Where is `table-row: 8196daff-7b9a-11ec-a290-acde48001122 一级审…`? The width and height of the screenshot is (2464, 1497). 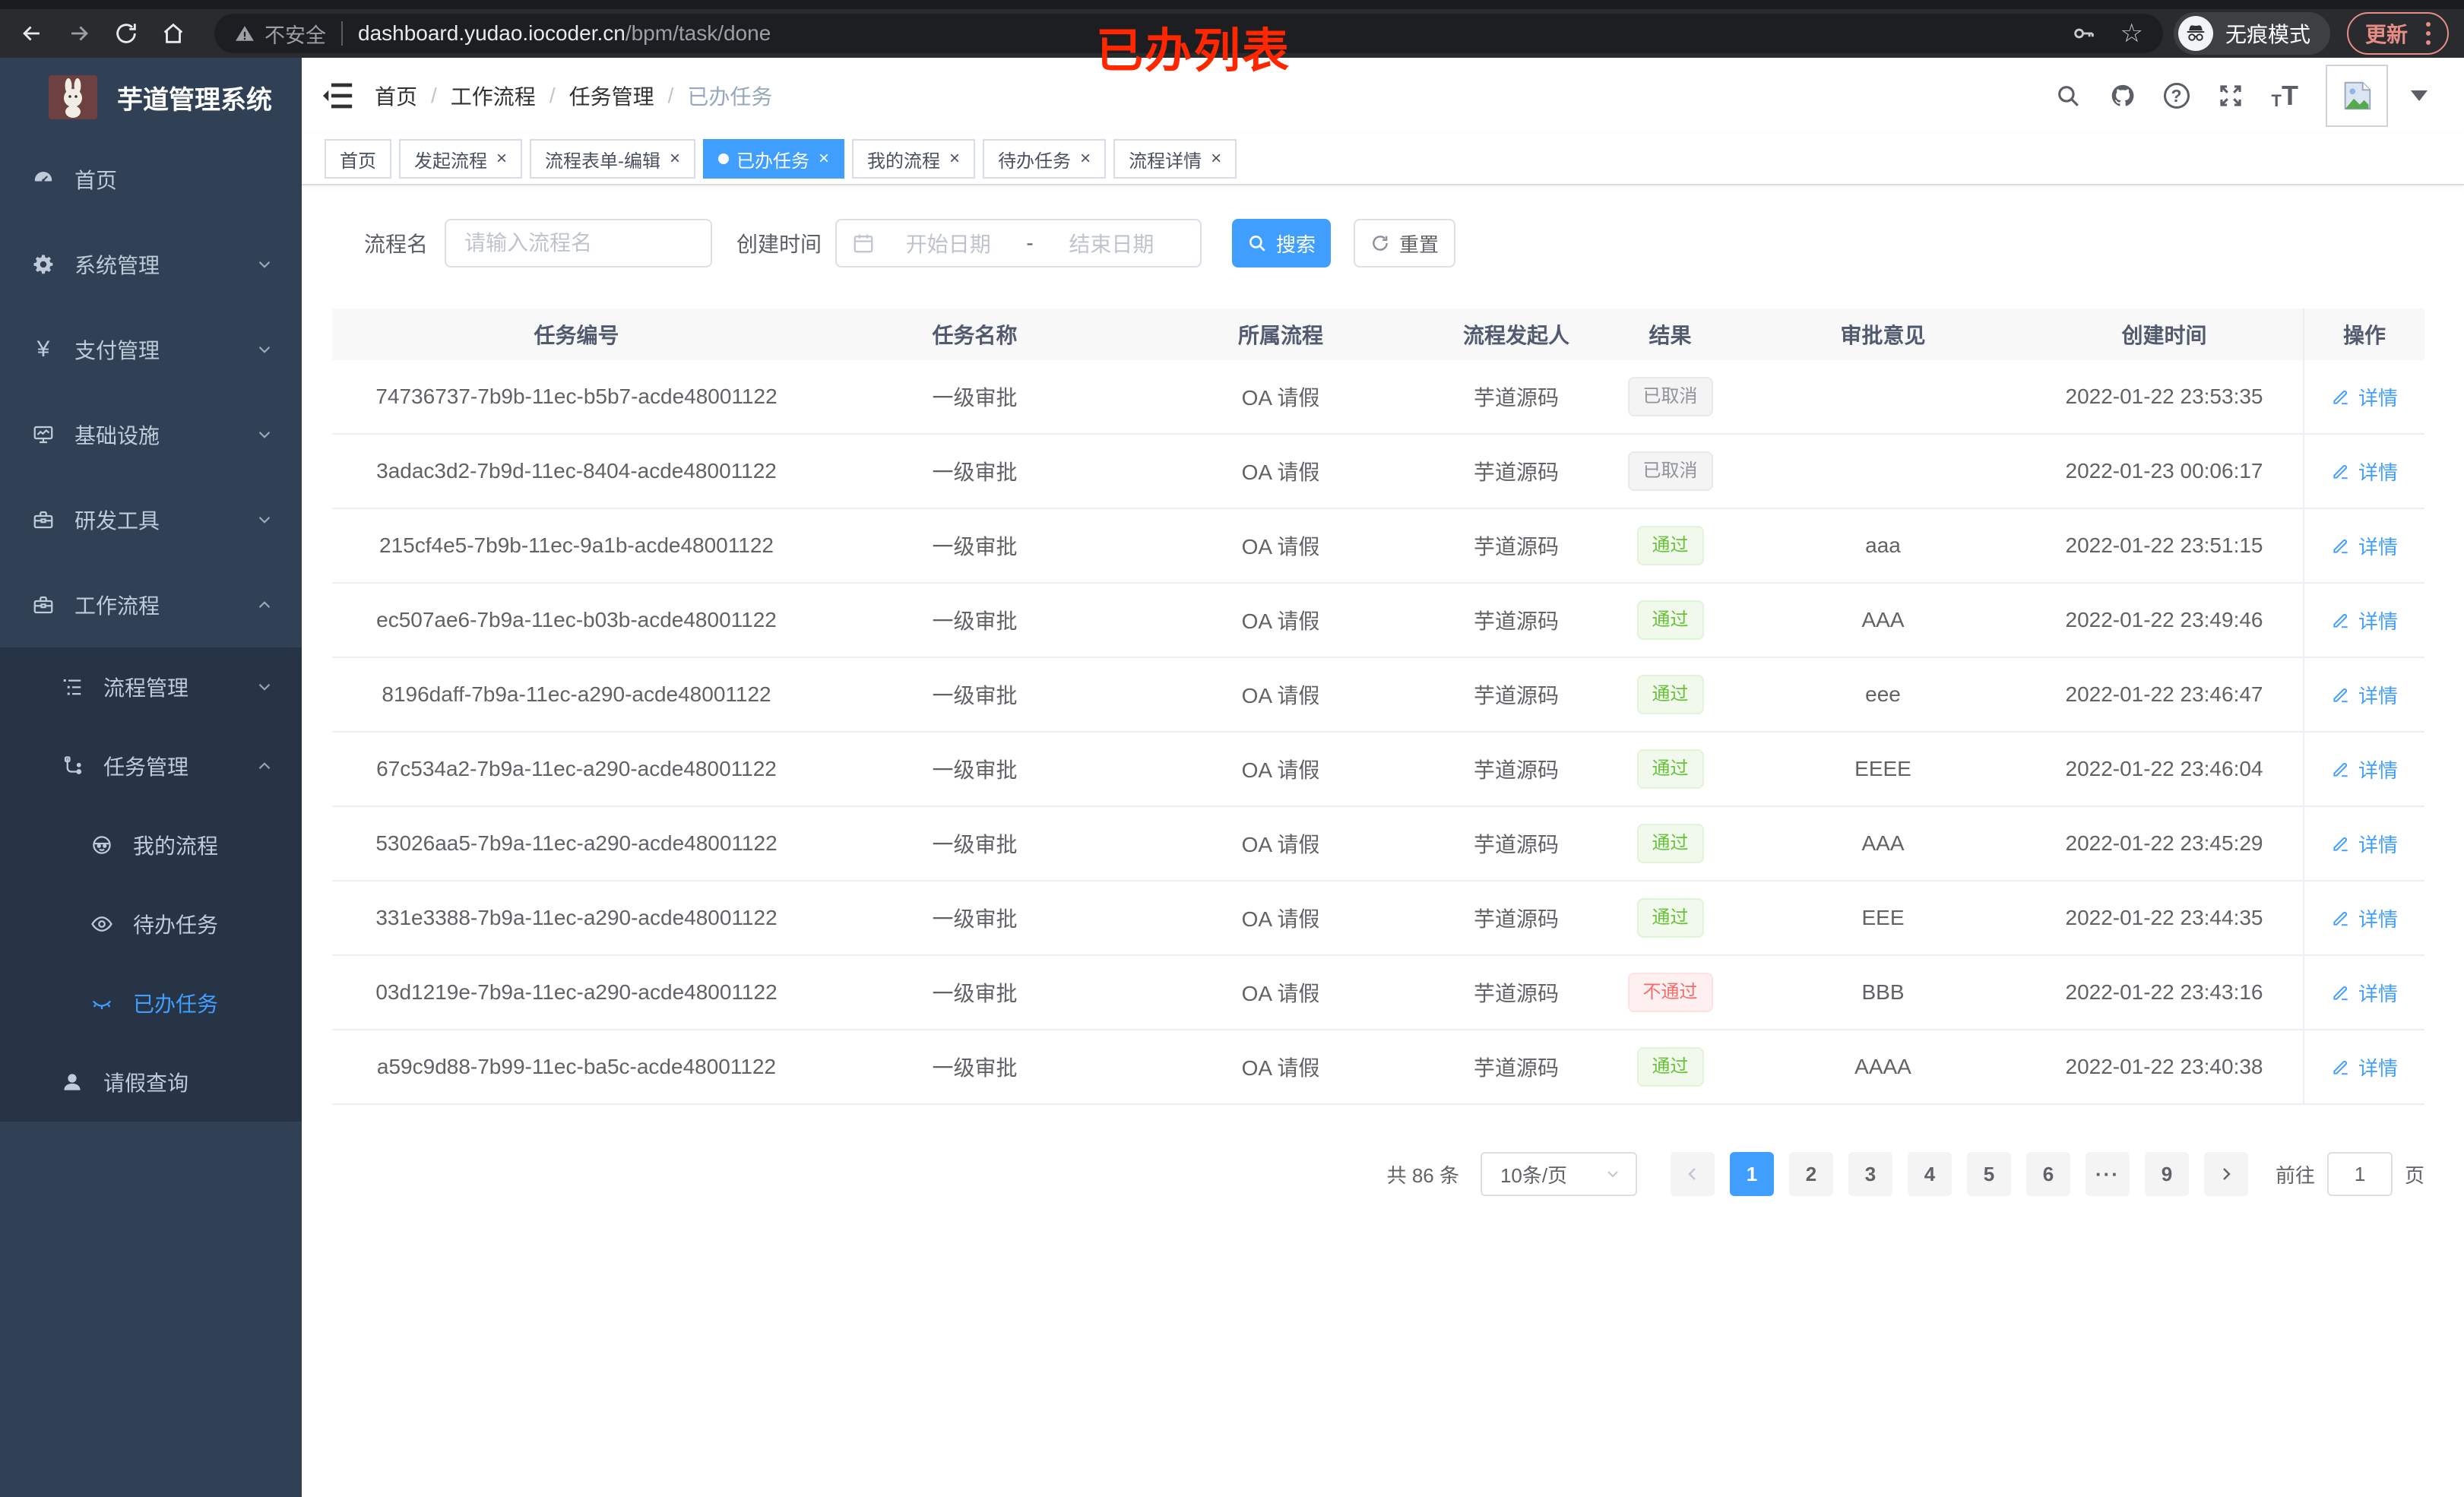 table-row: 8196daff-7b9a-11ec-a290-acde48001122 一级审… is located at coordinates (1378, 695).